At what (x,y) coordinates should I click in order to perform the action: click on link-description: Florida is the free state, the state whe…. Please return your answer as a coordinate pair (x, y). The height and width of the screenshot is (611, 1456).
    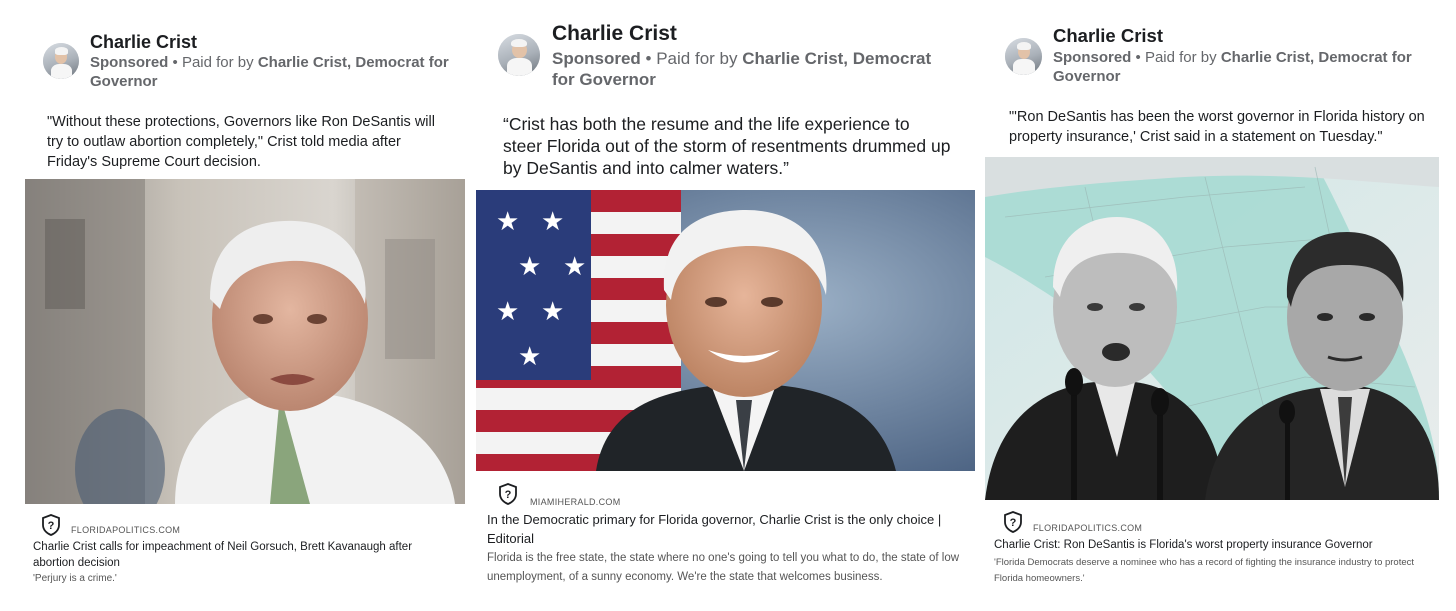
    Looking at the image, I should click on (723, 567).